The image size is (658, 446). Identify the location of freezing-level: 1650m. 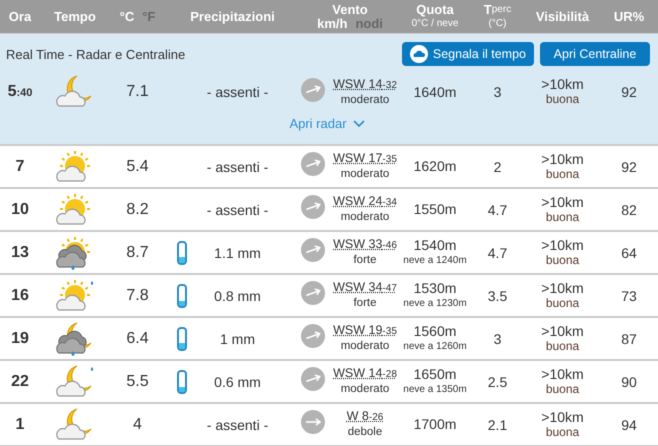
(435, 374).